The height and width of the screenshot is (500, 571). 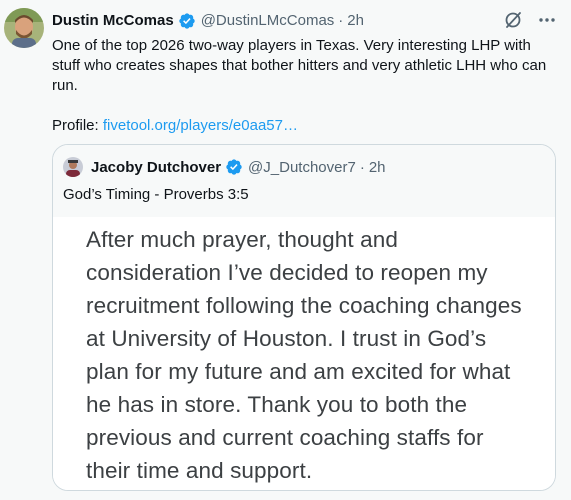 I want to click on grok-icon, so click(x=513, y=22).